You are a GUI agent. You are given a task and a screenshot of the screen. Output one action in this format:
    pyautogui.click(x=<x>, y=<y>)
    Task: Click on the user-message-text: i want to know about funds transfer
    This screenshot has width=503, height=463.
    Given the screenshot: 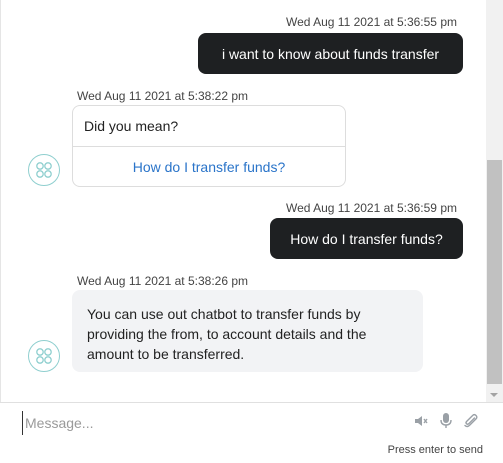 What is the action you would take?
    pyautogui.click(x=330, y=53)
    